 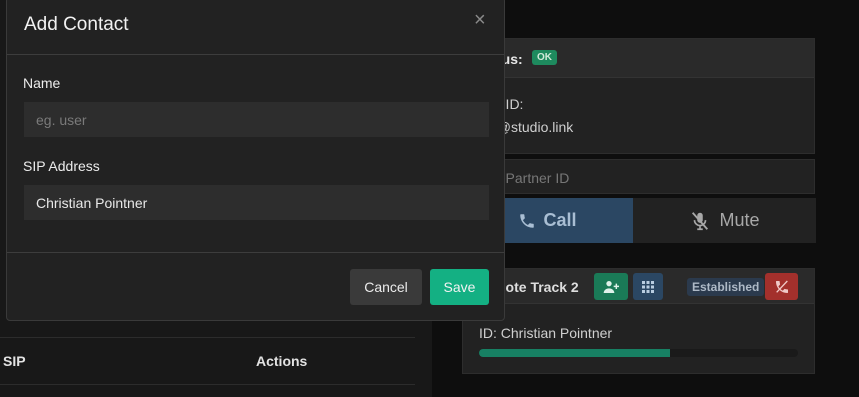 What do you see at coordinates (256, 202) in the screenshot?
I see `sip-address-input` at bounding box center [256, 202].